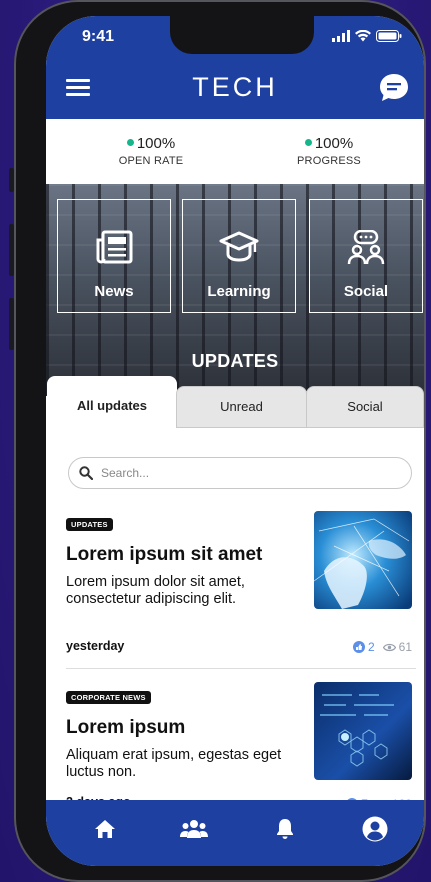 Image resolution: width=431 pixels, height=882 pixels. Describe the element at coordinates (366, 291) in the screenshot. I see `tile-label: Social` at that location.